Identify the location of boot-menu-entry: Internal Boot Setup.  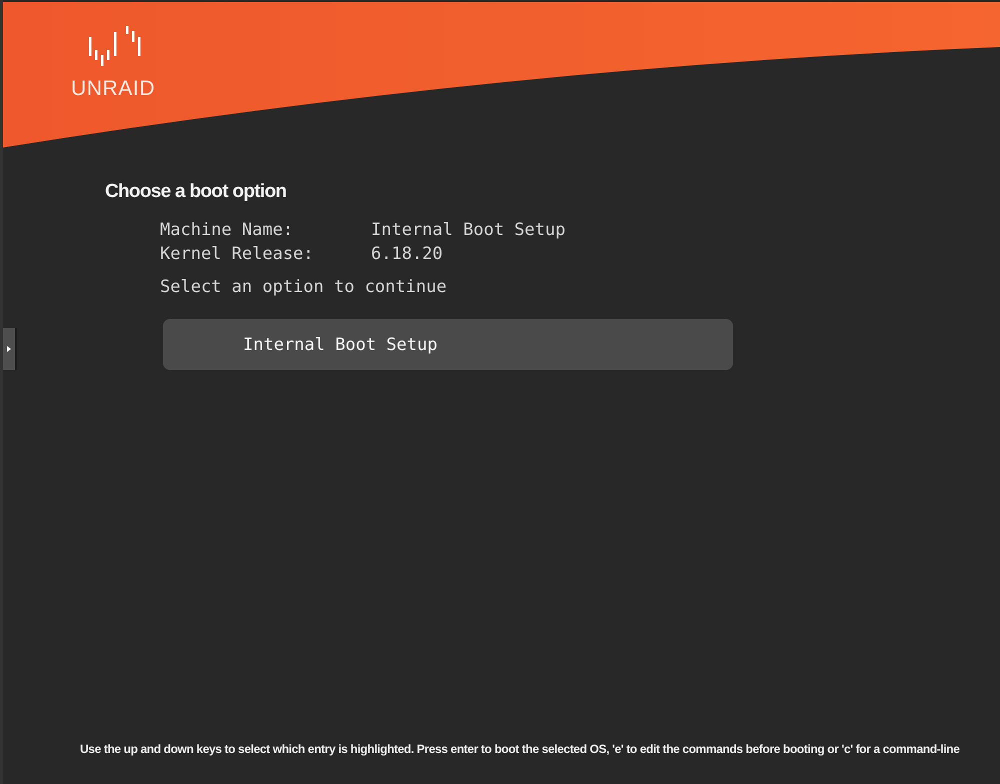
(448, 344).